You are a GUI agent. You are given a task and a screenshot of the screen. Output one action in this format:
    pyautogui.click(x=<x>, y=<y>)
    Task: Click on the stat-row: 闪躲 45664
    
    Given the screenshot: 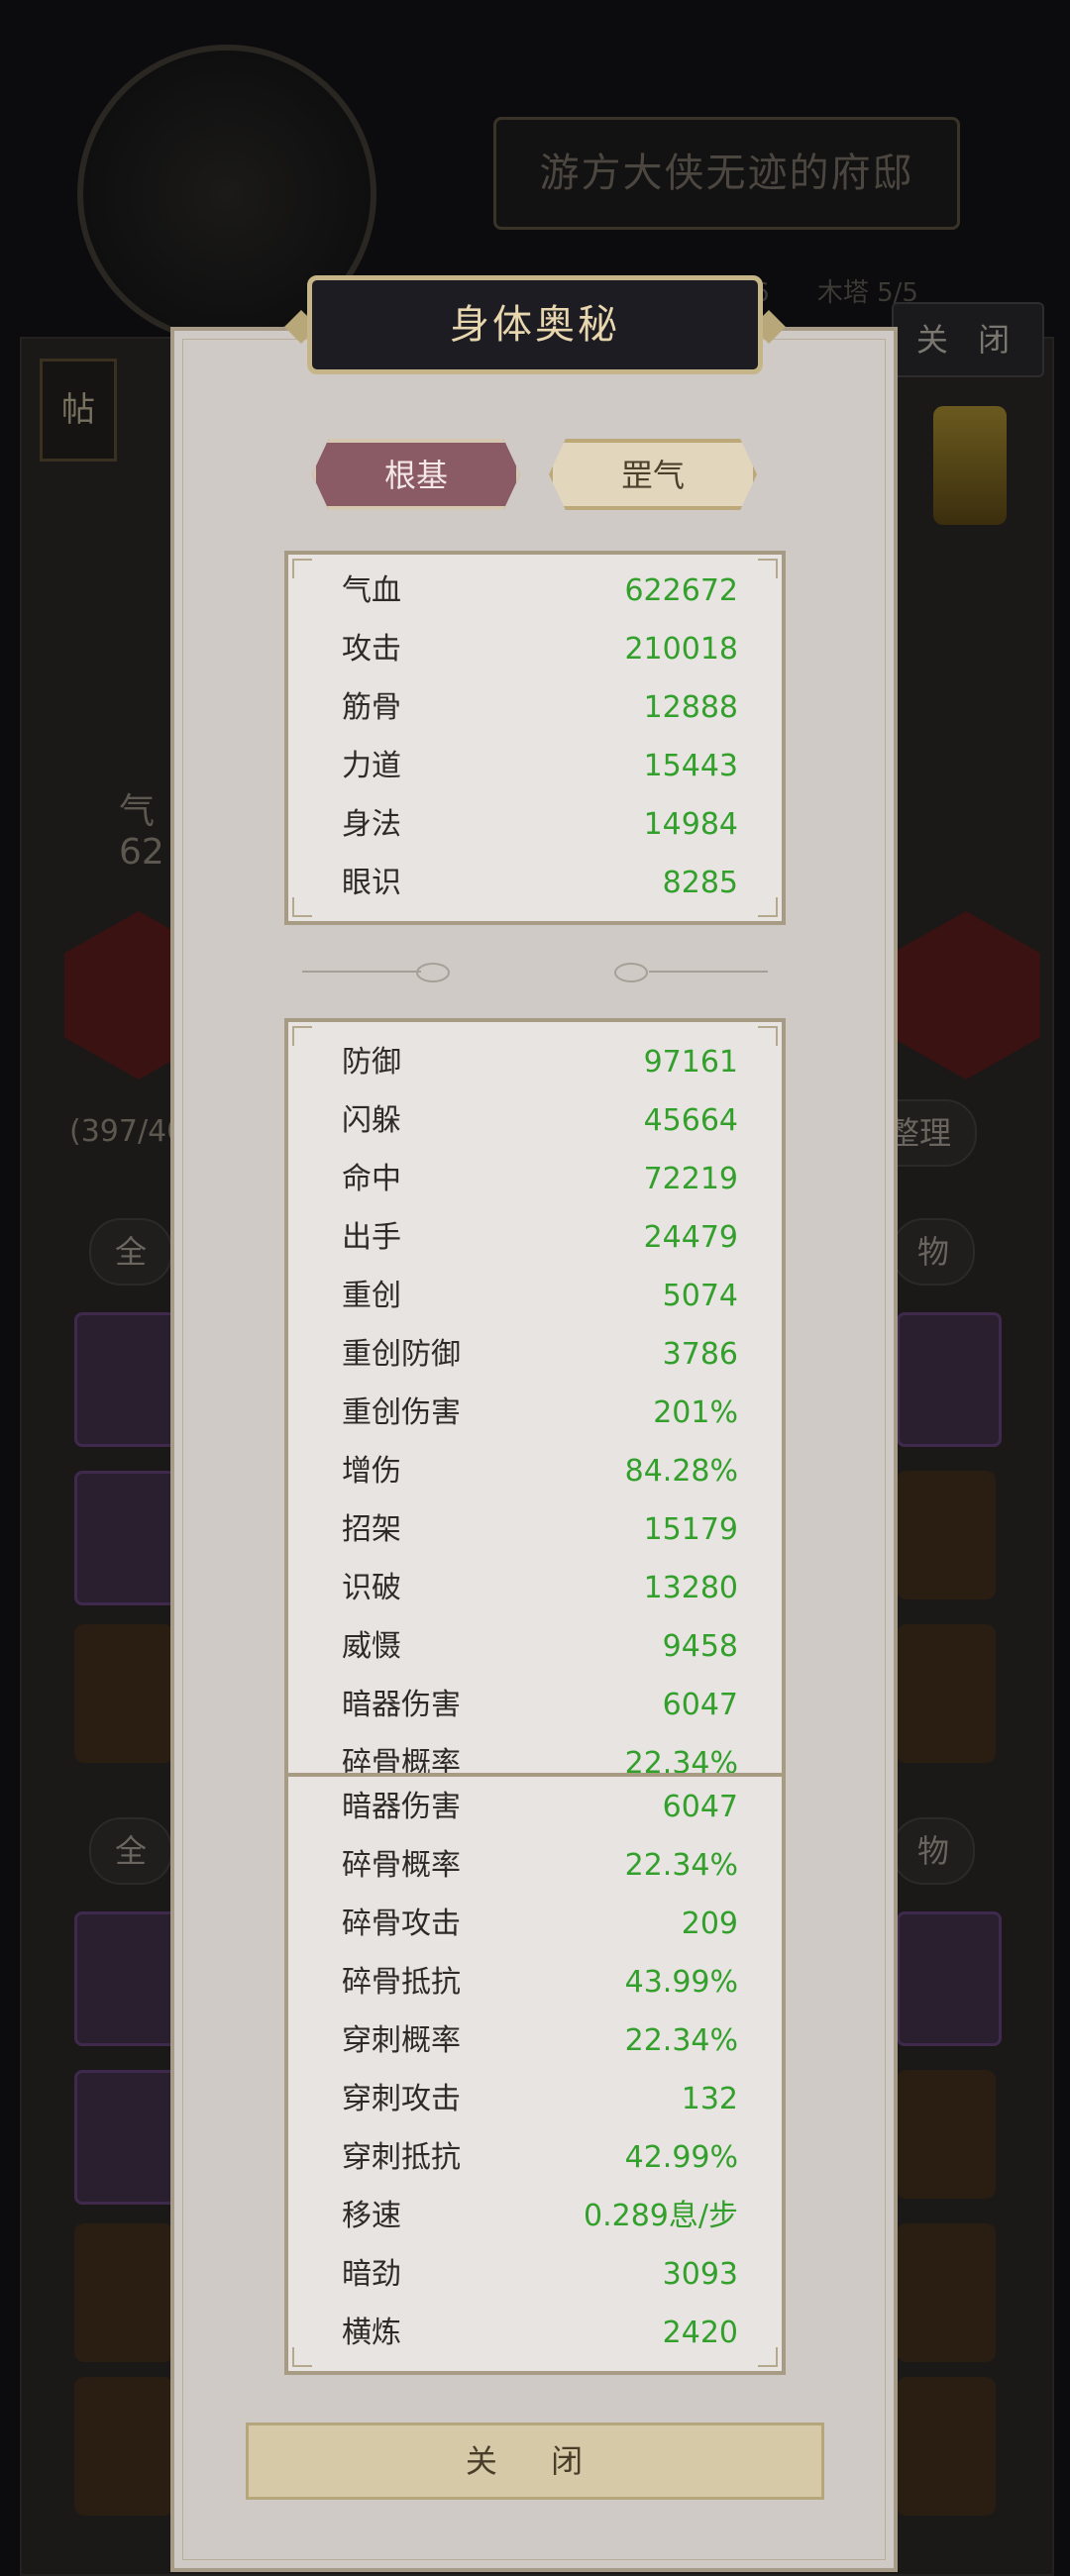 What is the action you would take?
    pyautogui.click(x=540, y=1121)
    